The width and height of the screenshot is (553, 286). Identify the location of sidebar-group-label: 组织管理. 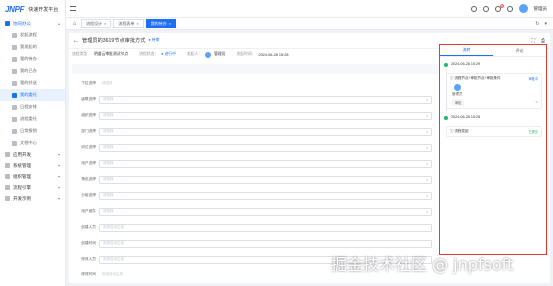
(22, 176).